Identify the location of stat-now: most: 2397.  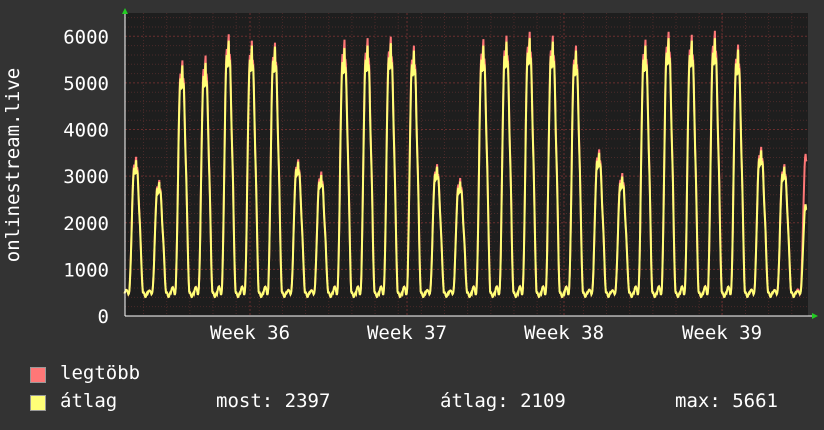
(273, 401).